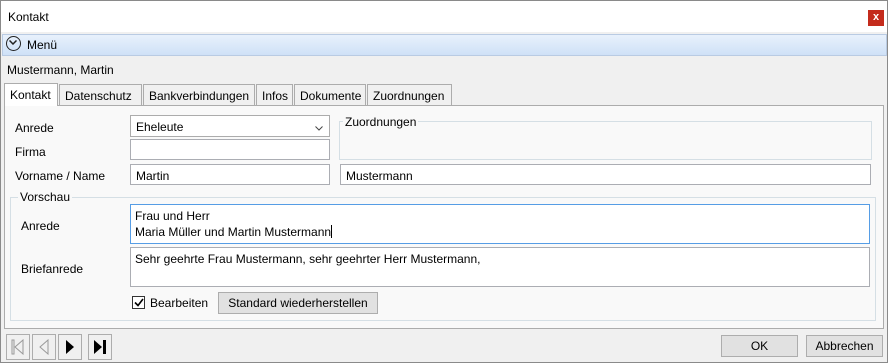 The height and width of the screenshot is (363, 888). I want to click on vorschau-anrede-label: Anrede, so click(40, 226).